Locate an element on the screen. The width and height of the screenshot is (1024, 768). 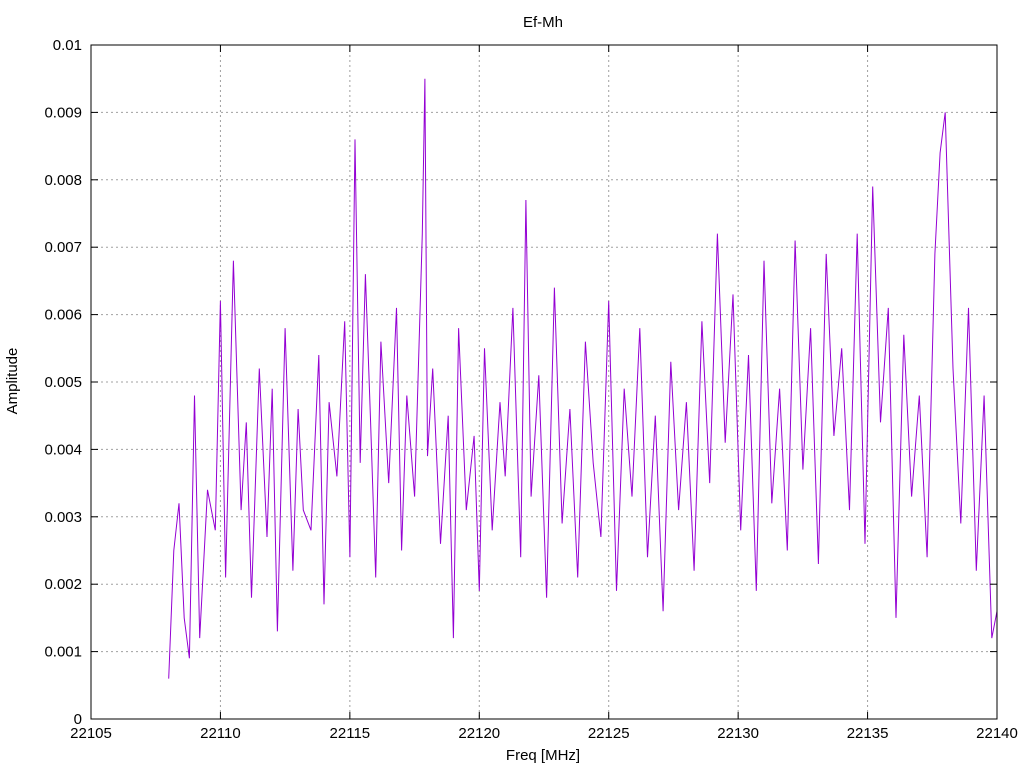
x-tick-label: 22140 is located at coordinates (997, 733).